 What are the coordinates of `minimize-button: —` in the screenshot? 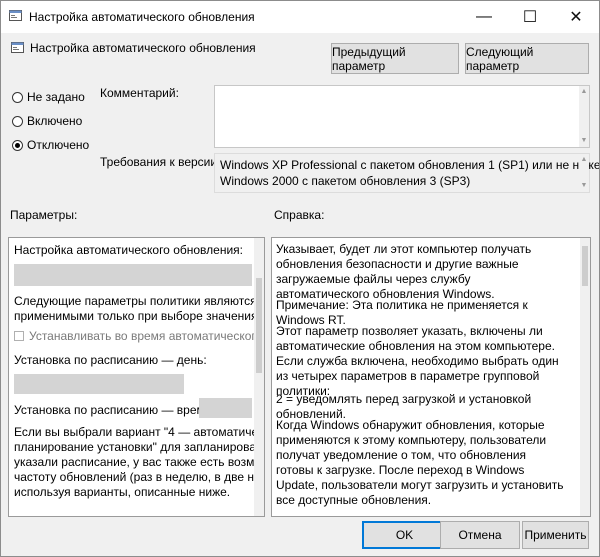 It's located at (484, 17).